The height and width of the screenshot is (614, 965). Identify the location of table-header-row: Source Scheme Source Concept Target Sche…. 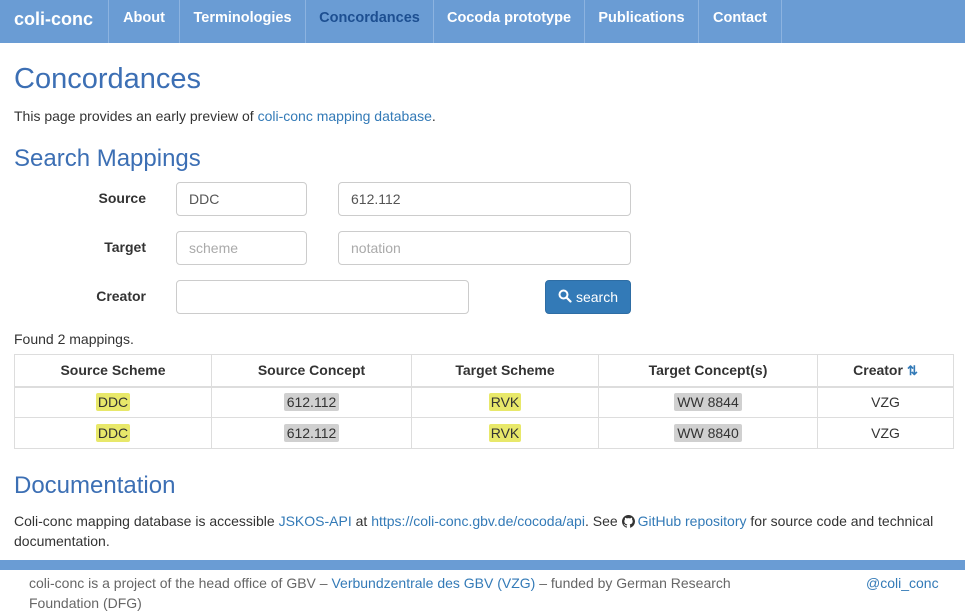
(484, 371).